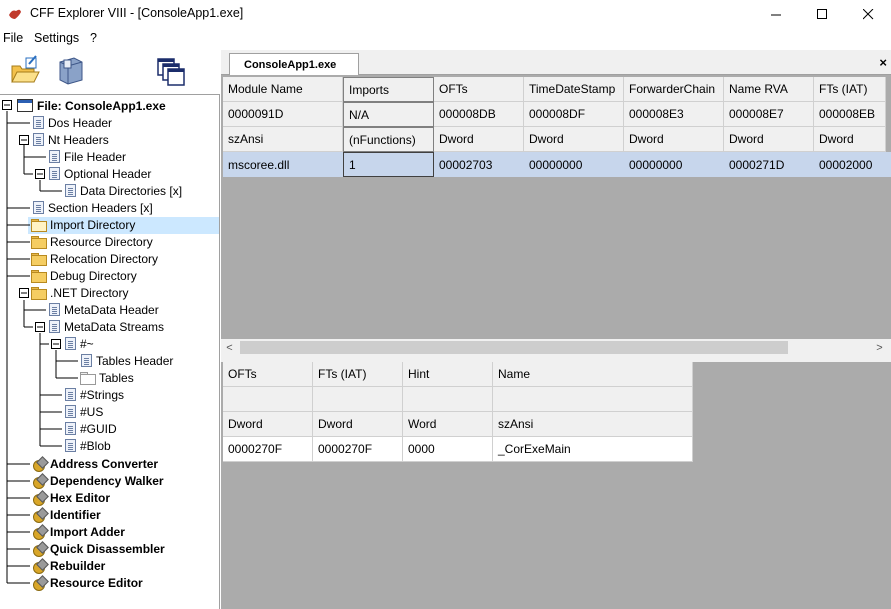  What do you see at coordinates (93, 224) in the screenshot?
I see `tree-label: Import Directory` at bounding box center [93, 224].